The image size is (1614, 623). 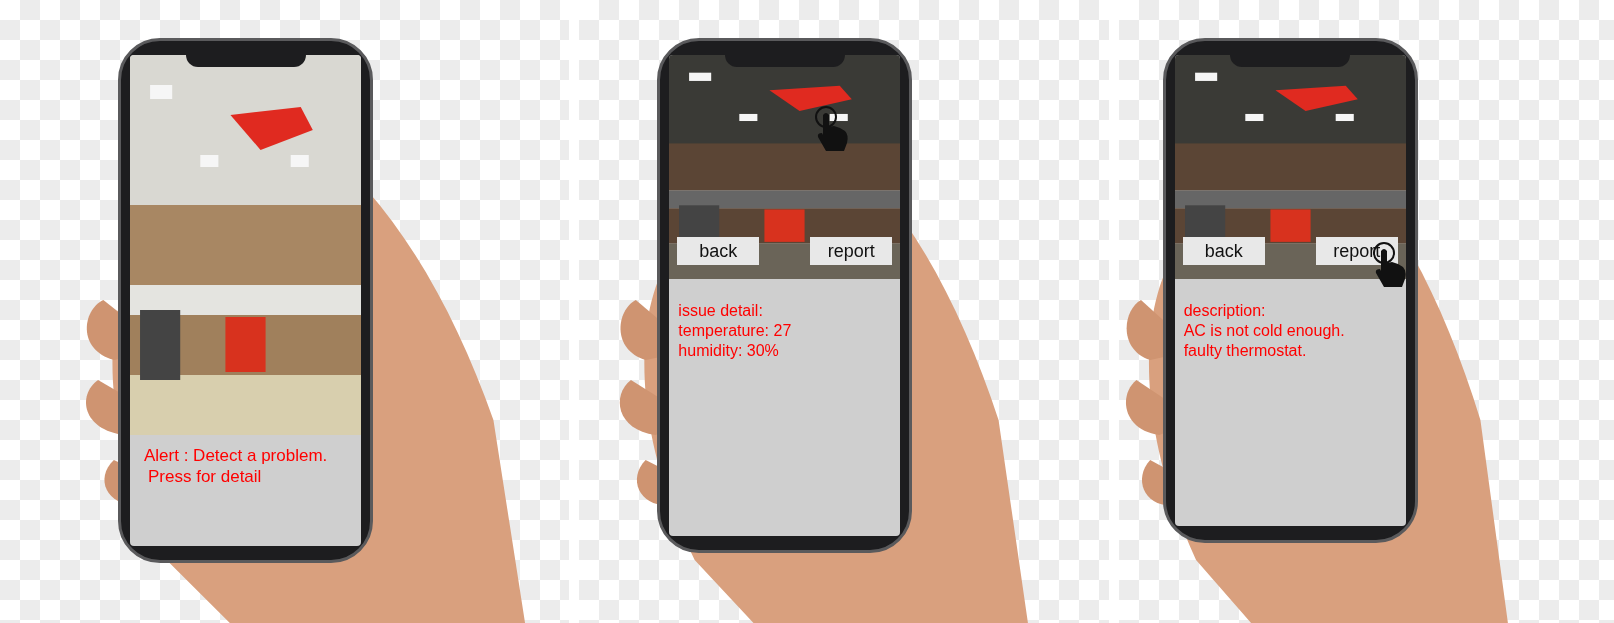 I want to click on detail-text: issue detail:, so click(x=721, y=311).